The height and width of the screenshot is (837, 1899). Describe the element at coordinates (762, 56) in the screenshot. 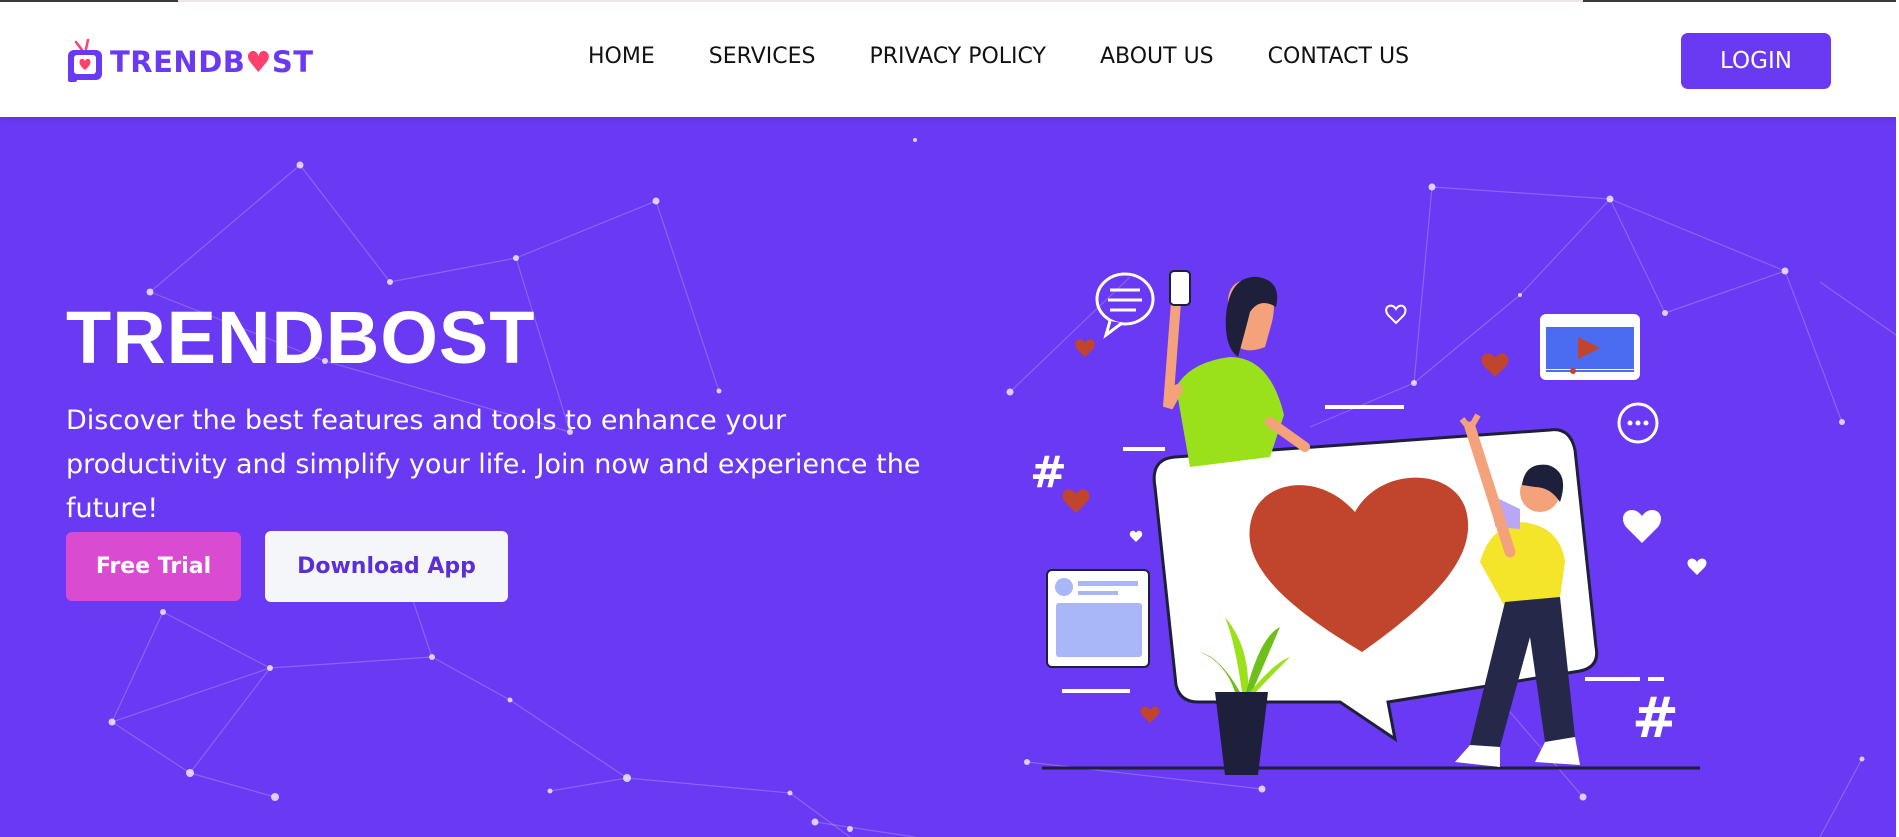

I see `nav-services: SERVICES` at that location.